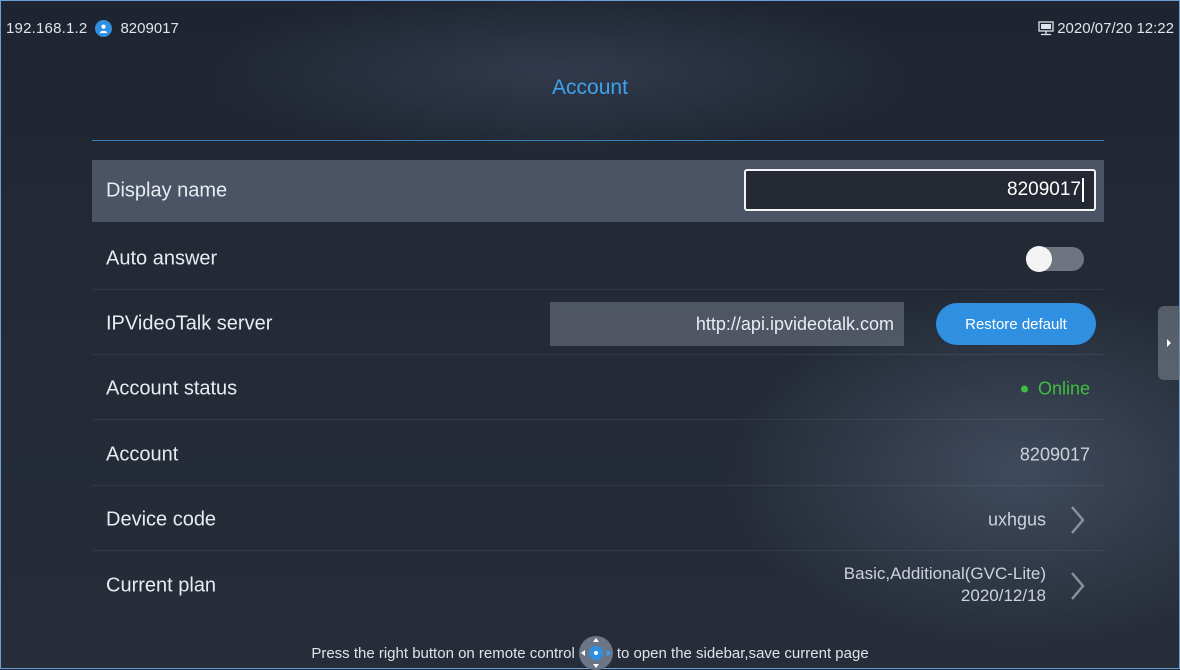 The width and height of the screenshot is (1180, 670). I want to click on device-code-value: uxhgus, so click(1016, 519).